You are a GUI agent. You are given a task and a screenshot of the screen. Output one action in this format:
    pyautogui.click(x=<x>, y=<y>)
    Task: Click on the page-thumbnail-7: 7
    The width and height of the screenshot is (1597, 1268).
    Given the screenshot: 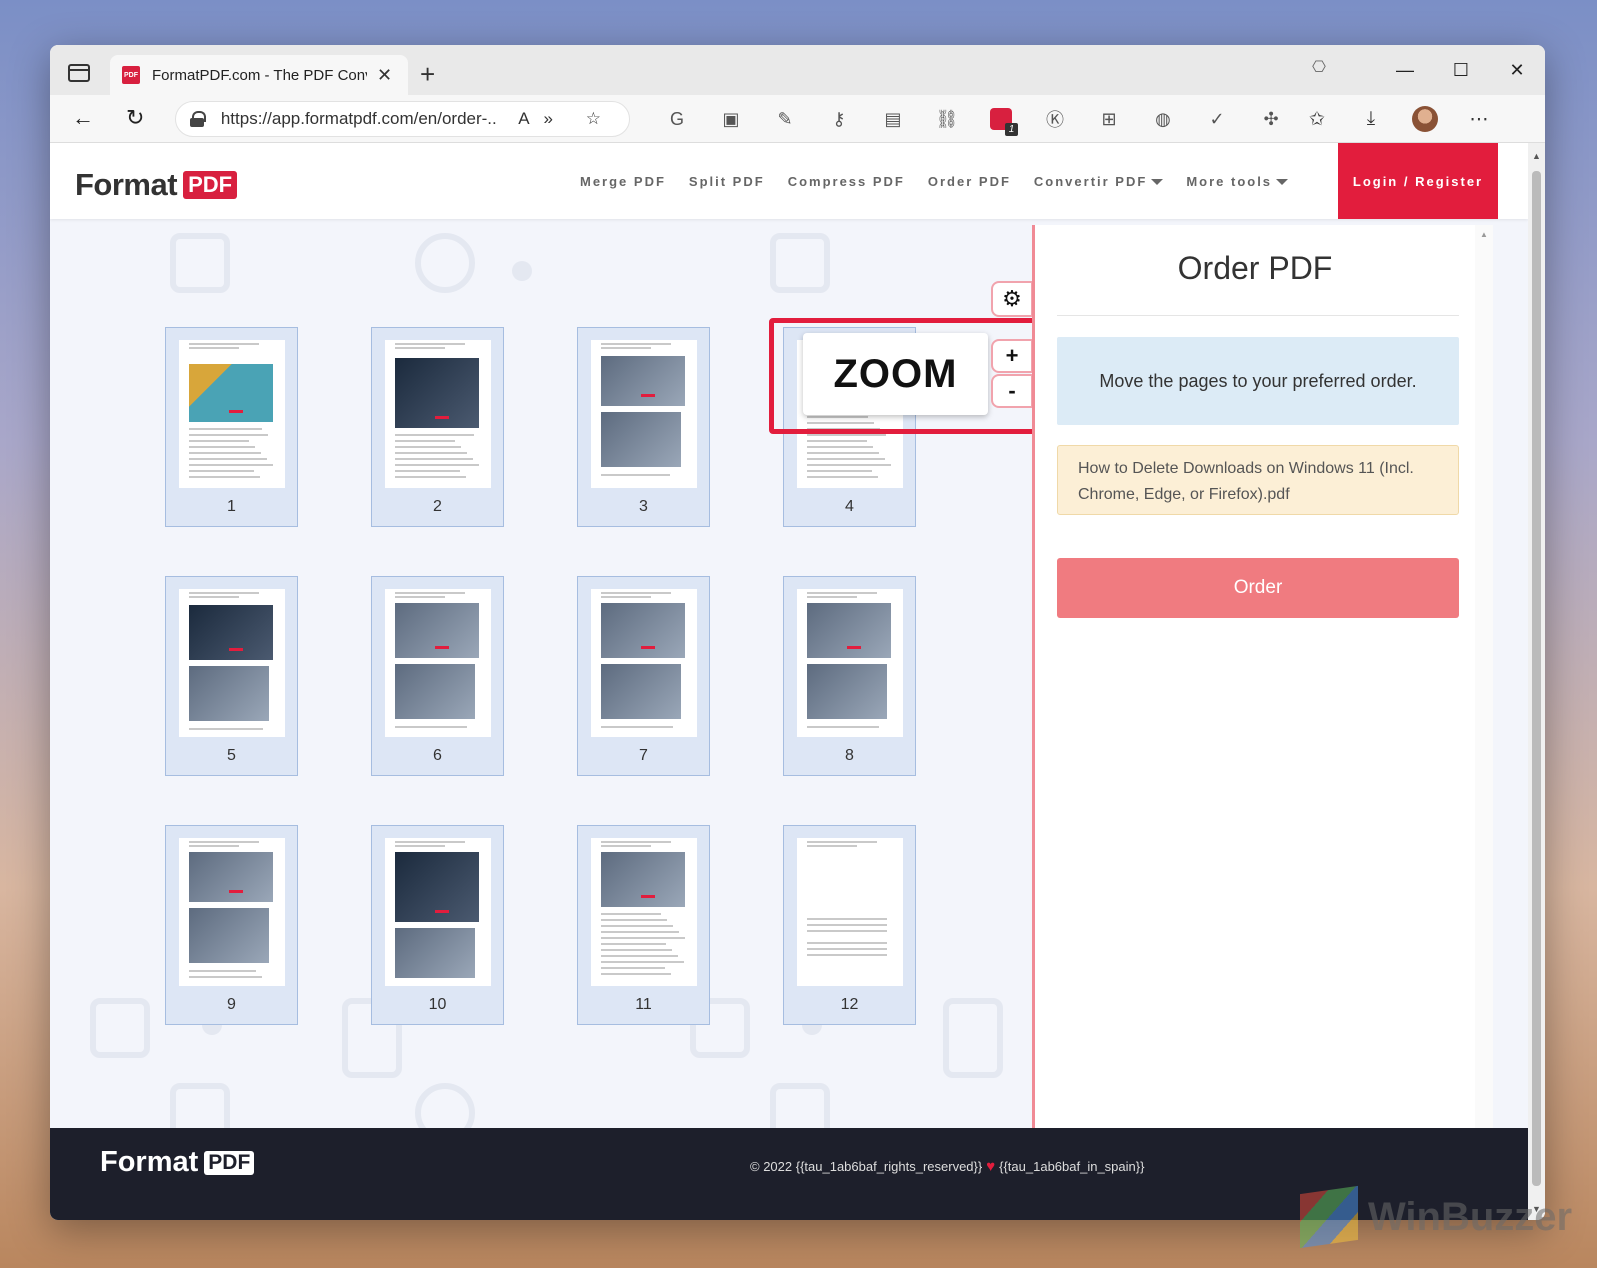 What is the action you would take?
    pyautogui.click(x=643, y=676)
    